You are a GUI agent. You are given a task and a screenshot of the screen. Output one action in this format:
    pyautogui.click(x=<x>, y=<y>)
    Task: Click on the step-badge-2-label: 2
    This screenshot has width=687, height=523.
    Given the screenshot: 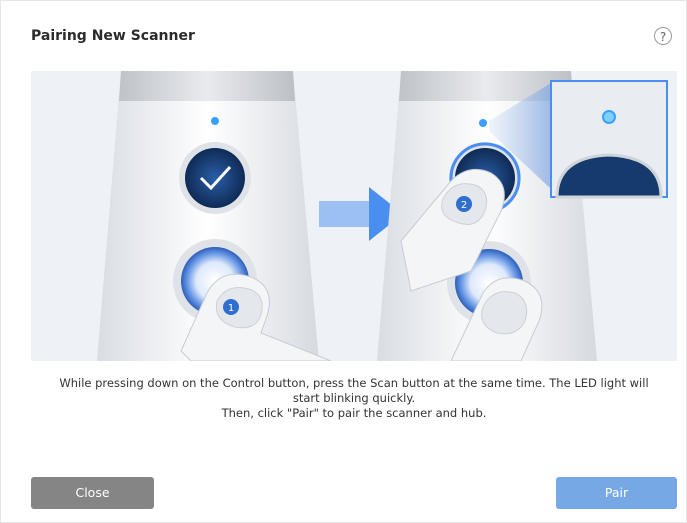 What is the action you would take?
    pyautogui.click(x=464, y=205)
    